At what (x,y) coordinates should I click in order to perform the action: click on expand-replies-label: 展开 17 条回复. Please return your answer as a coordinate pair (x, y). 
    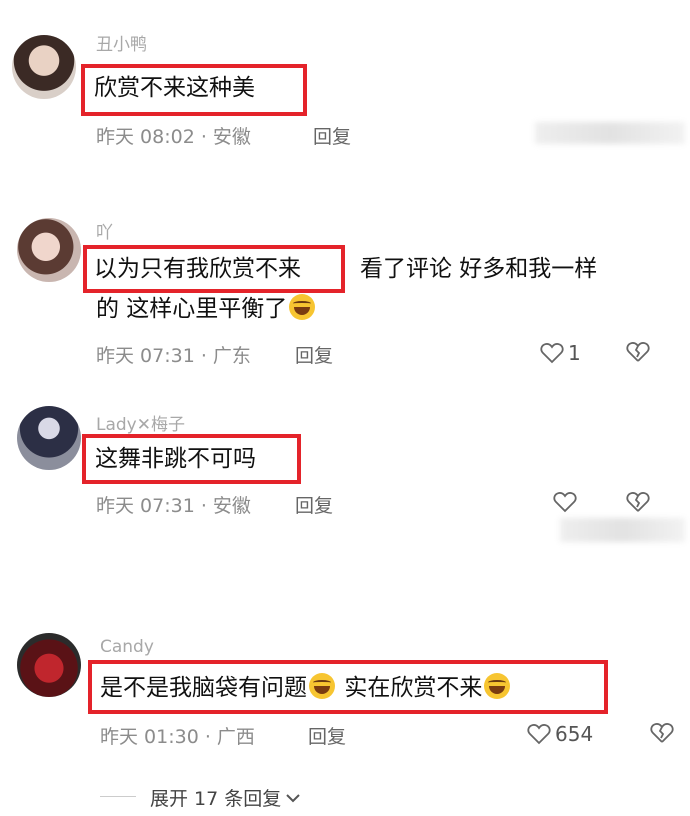
    Looking at the image, I should click on (216, 799).